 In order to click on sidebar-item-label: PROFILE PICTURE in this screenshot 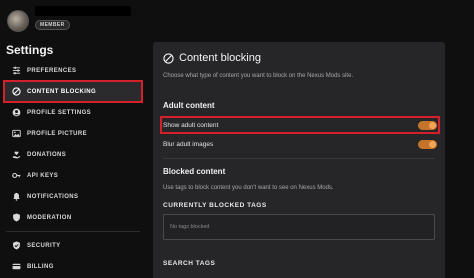, I will do `click(57, 133)`.